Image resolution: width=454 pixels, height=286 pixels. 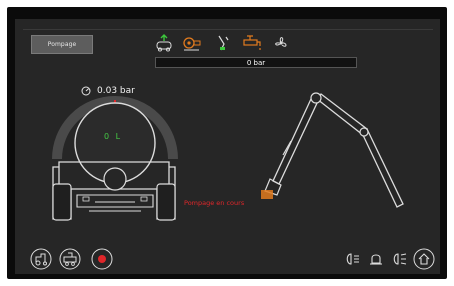 What do you see at coordinates (399, 259) in the screenshot?
I see `worklight-icon` at bounding box center [399, 259].